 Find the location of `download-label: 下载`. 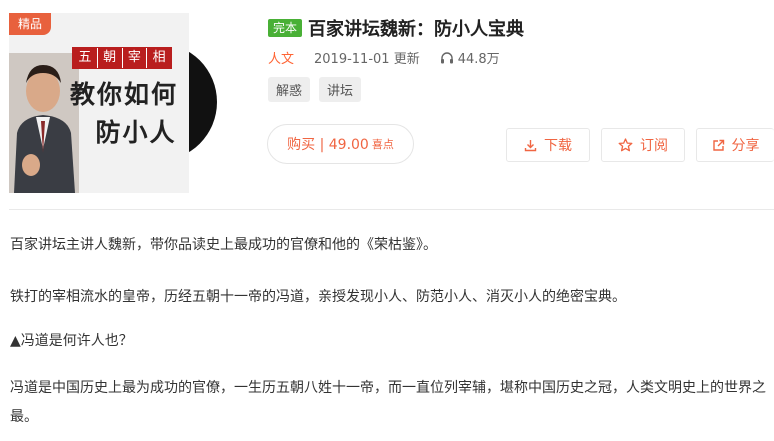

download-label: 下载 is located at coordinates (558, 146).